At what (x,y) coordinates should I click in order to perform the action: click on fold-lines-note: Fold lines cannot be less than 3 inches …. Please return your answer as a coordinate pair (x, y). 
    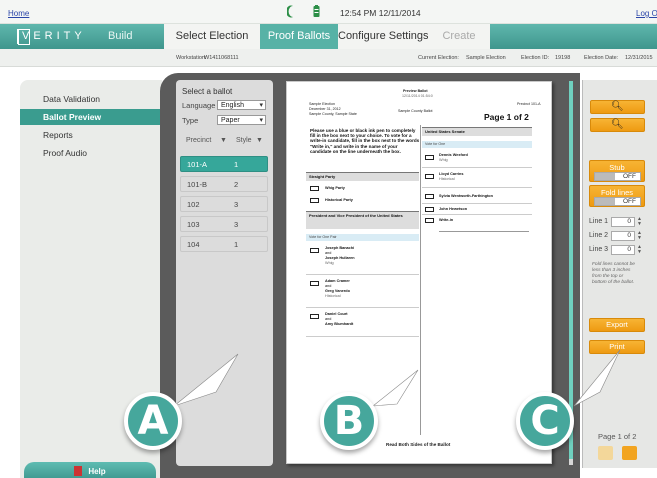
    Looking at the image, I should click on (613, 273).